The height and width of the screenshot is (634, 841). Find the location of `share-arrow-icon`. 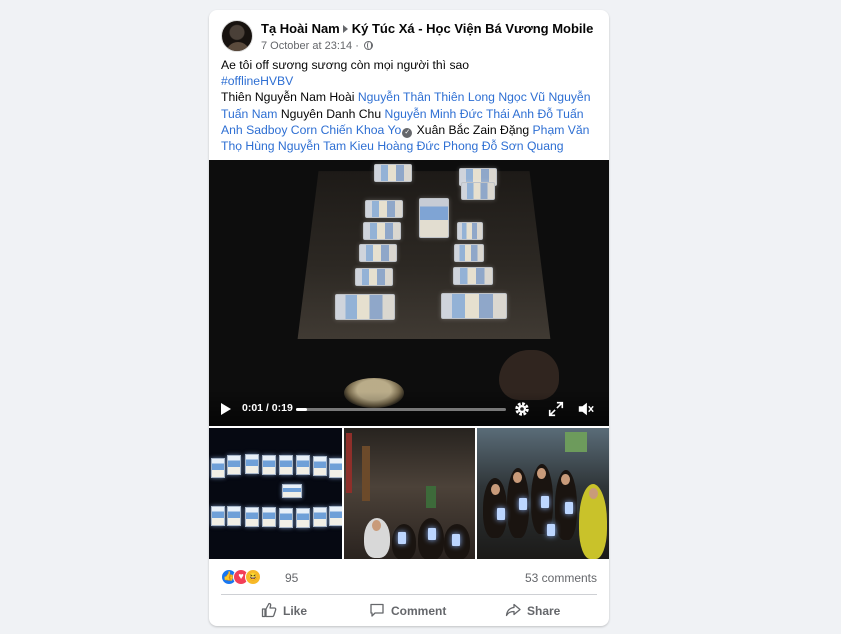

share-arrow-icon is located at coordinates (513, 610).